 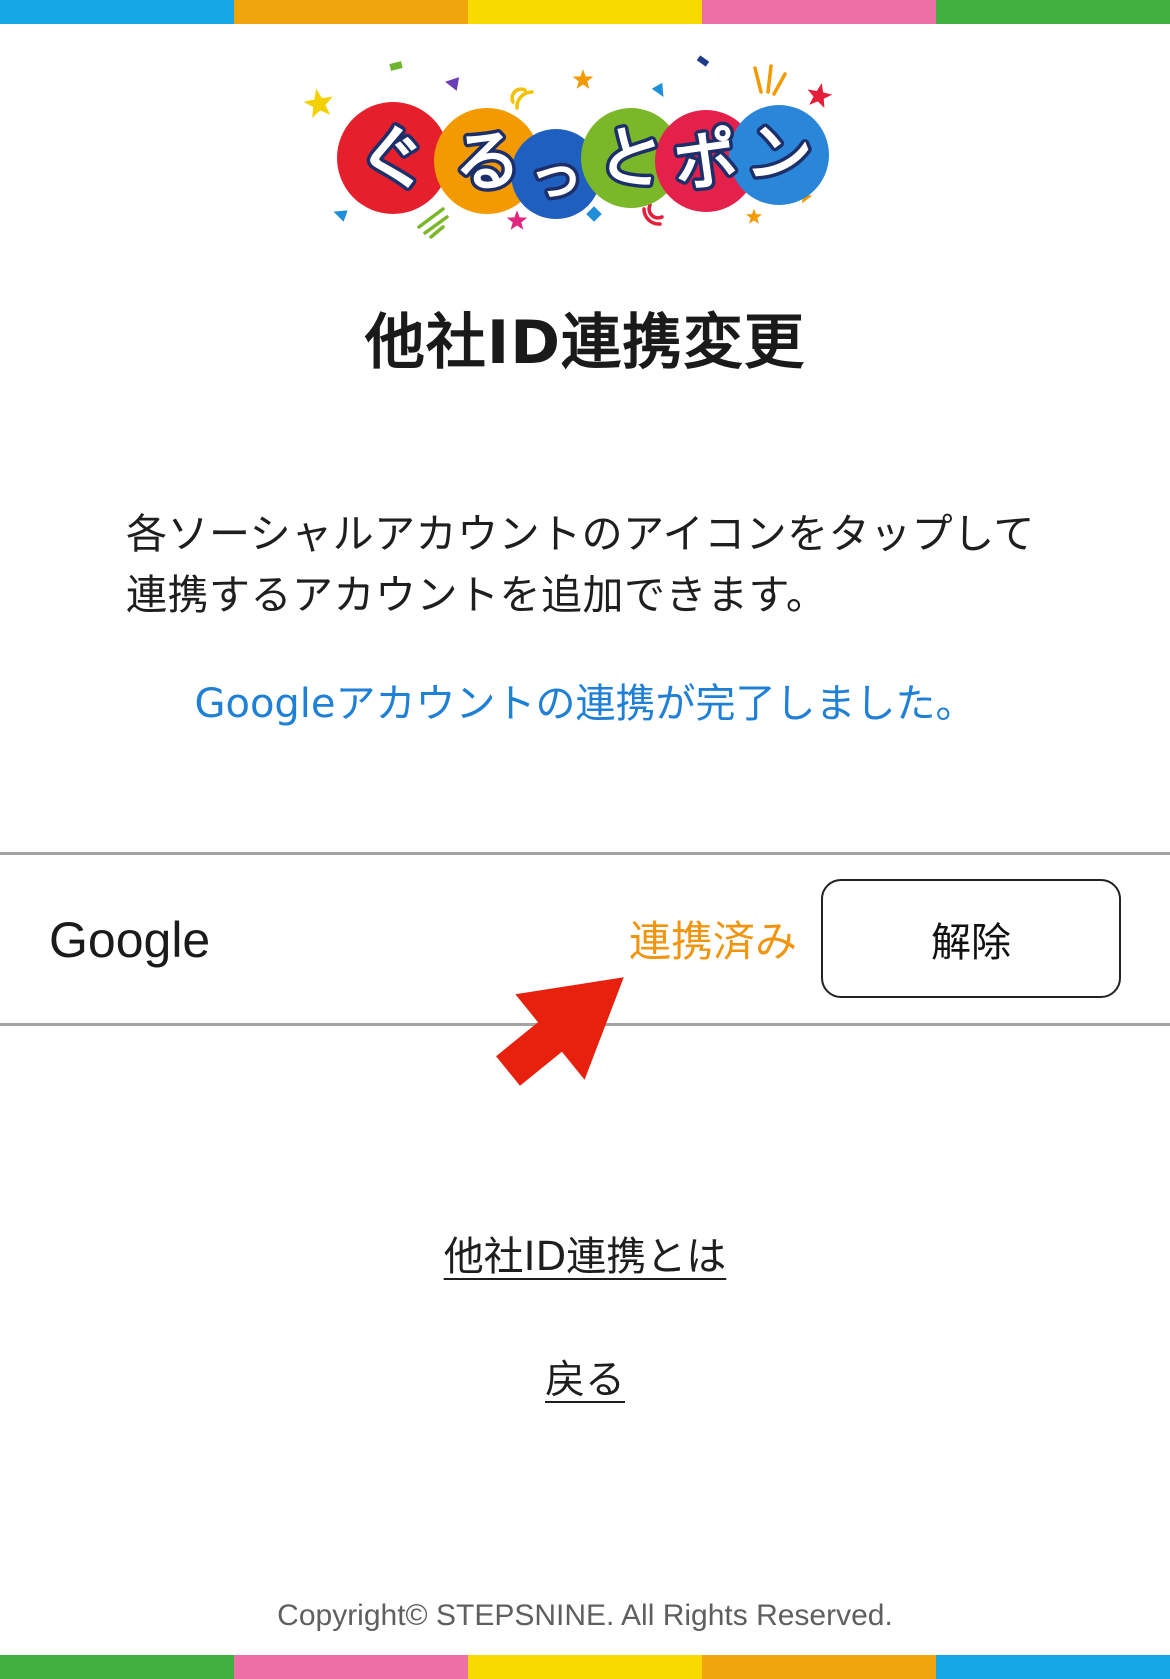 I want to click on description-line: 各ソーシャルアカウントのアイコンをタップして, so click(x=580, y=534).